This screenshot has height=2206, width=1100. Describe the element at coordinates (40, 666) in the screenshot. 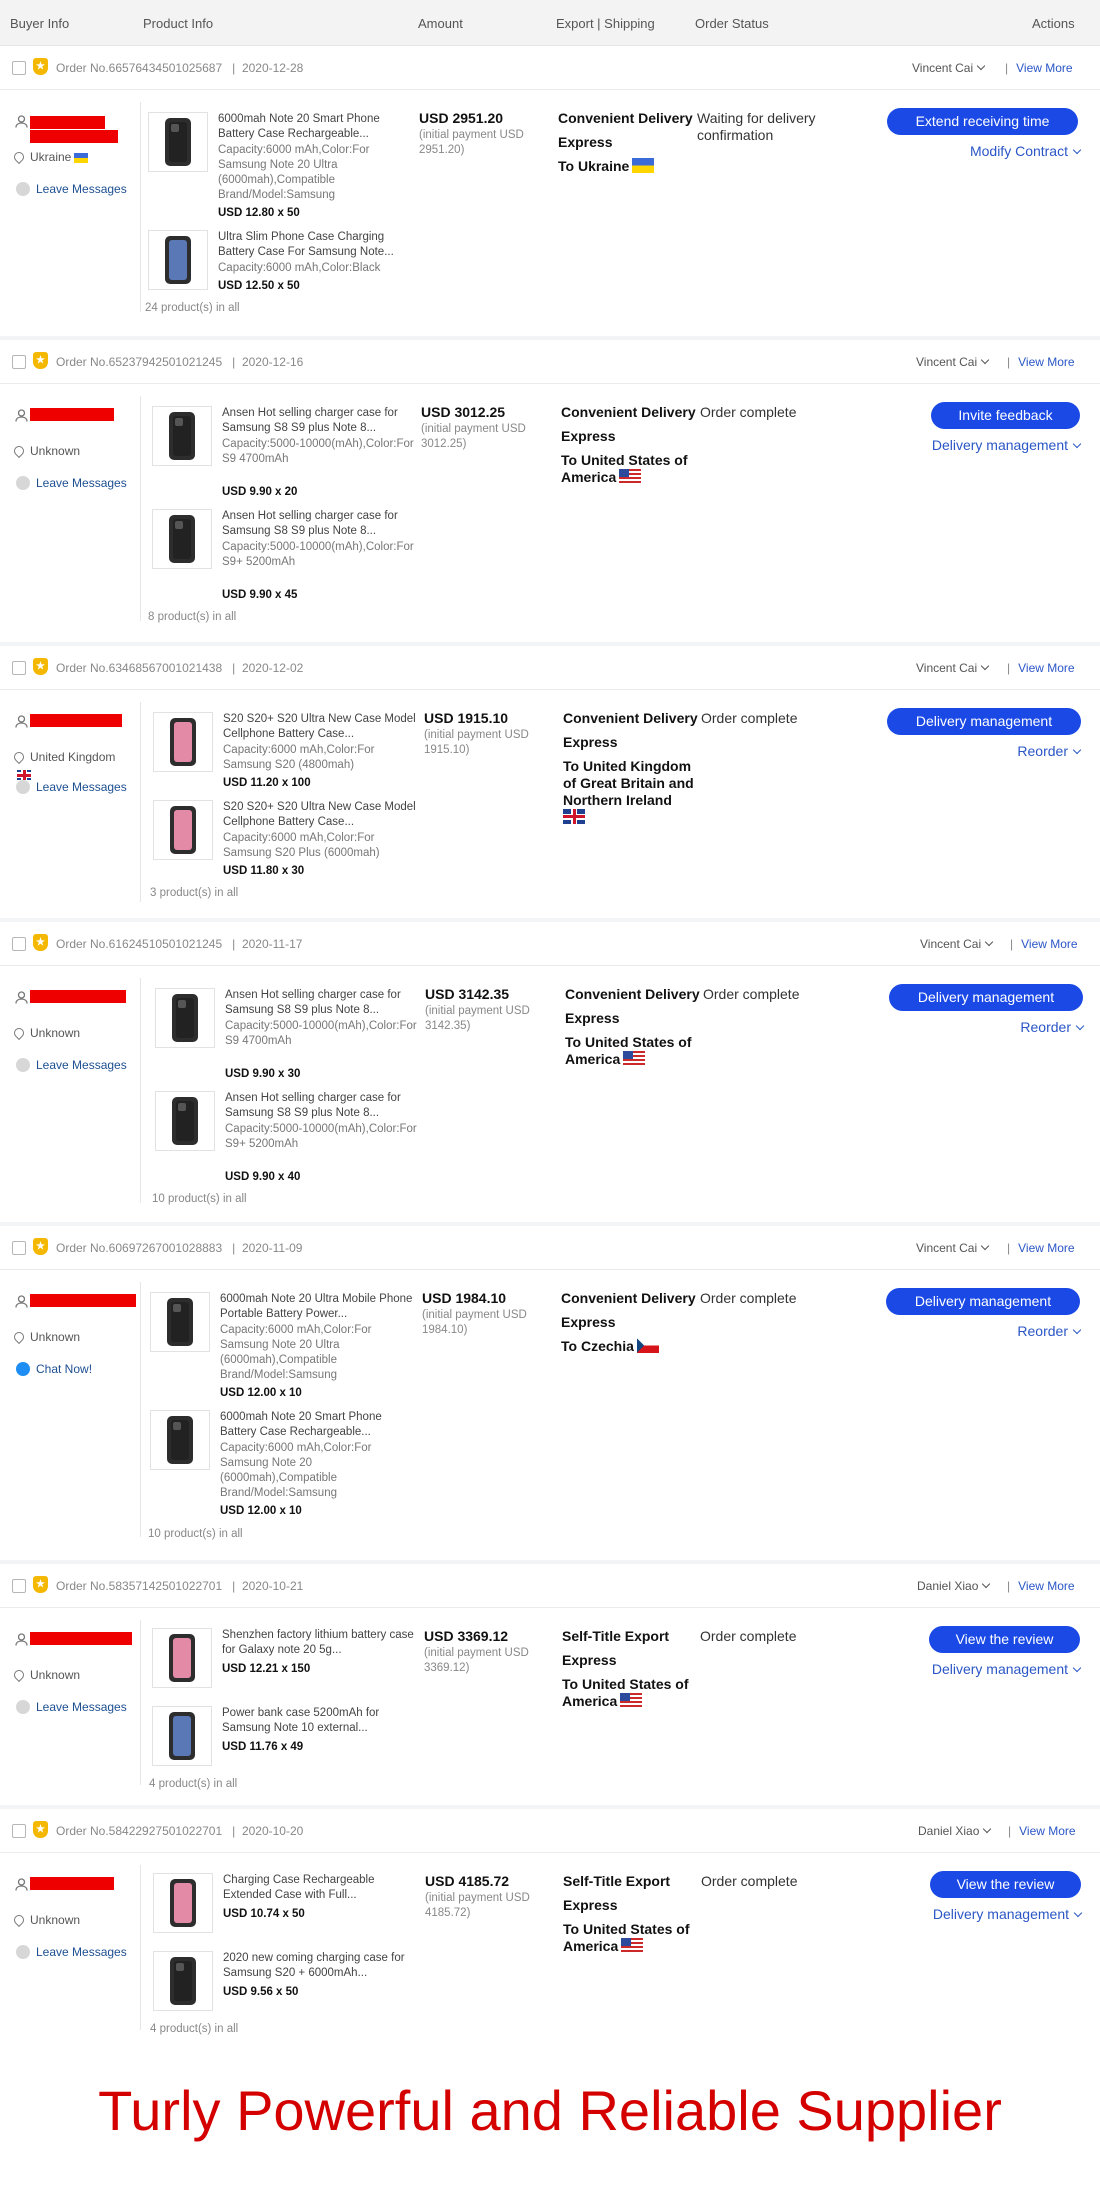

I see `gold-medal-icon: ★` at that location.